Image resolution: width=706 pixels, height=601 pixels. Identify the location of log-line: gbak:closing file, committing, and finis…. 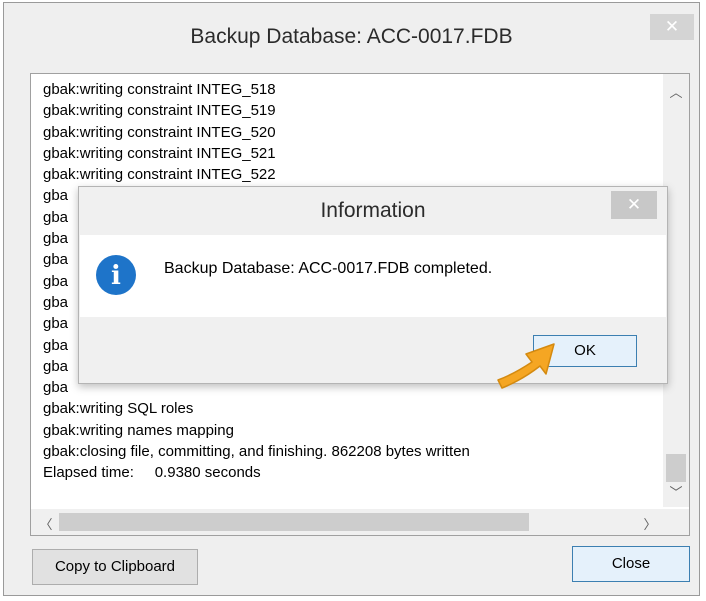
(256, 452).